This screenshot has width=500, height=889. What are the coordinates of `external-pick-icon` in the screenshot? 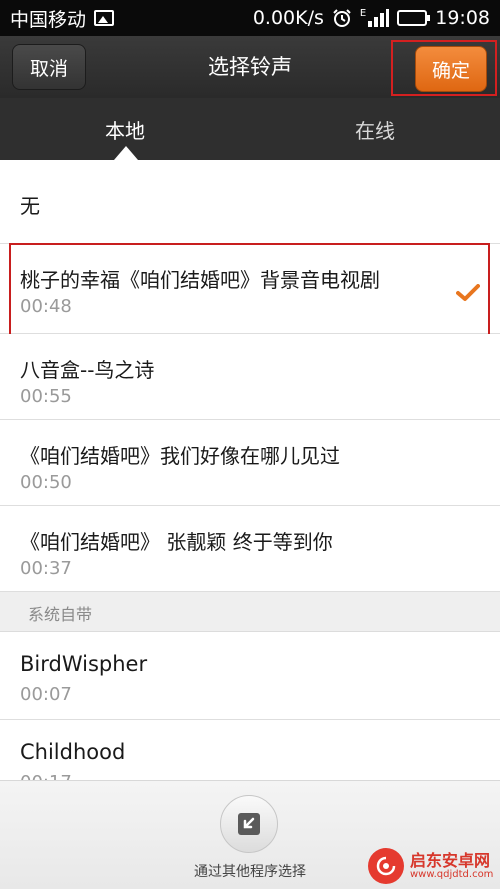 It's located at (249, 824).